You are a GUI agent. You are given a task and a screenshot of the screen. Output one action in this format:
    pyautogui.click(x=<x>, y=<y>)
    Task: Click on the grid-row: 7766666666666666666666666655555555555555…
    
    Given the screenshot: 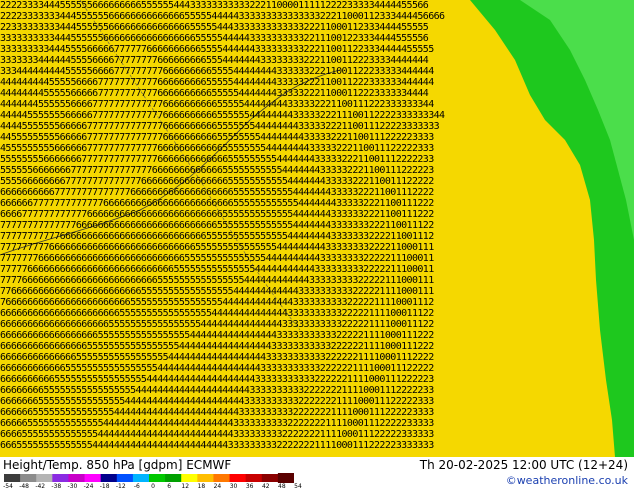 What is the action you would take?
    pyautogui.click(x=217, y=291)
    